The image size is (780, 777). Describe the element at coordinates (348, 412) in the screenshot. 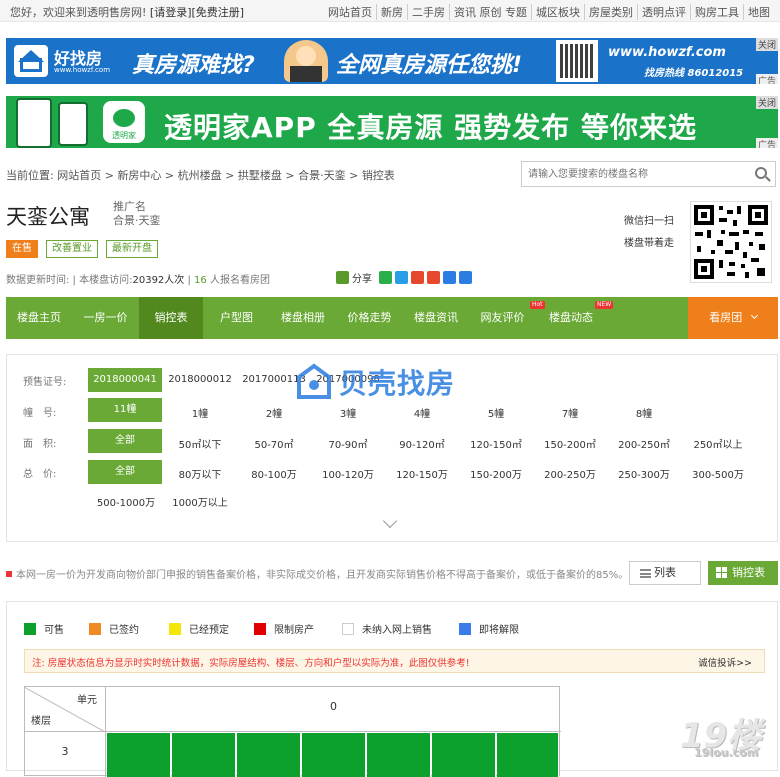

I see `building-option: 3幢` at that location.